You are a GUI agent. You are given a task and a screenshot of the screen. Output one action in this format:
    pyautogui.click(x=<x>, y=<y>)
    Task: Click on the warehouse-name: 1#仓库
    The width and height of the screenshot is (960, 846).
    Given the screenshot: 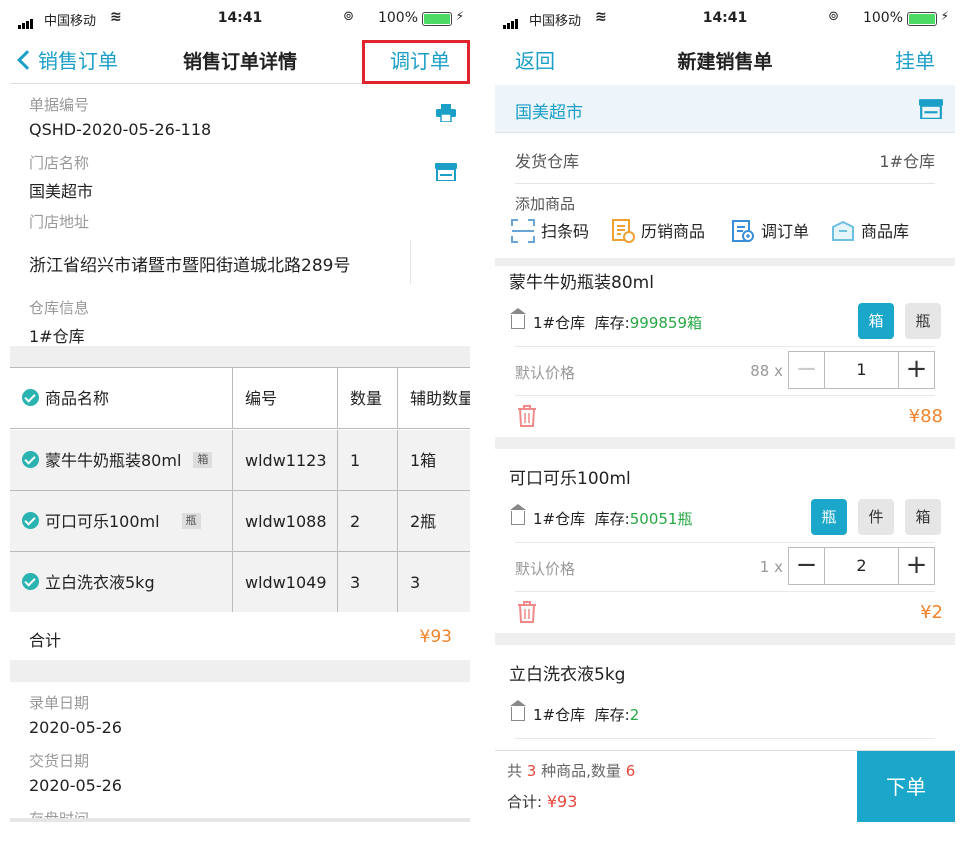 What is the action you would take?
    pyautogui.click(x=559, y=519)
    